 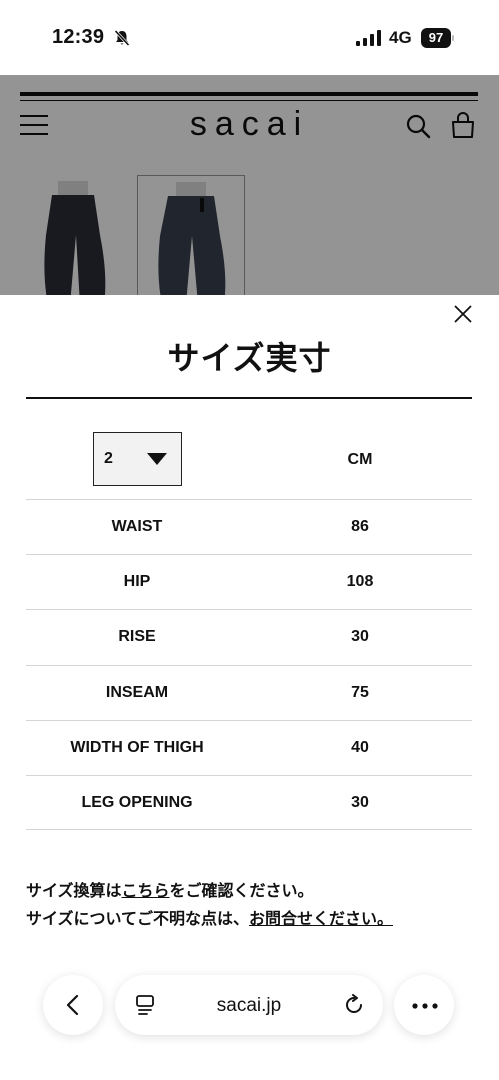 What do you see at coordinates (137, 459) in the screenshot?
I see `size-select: 2` at bounding box center [137, 459].